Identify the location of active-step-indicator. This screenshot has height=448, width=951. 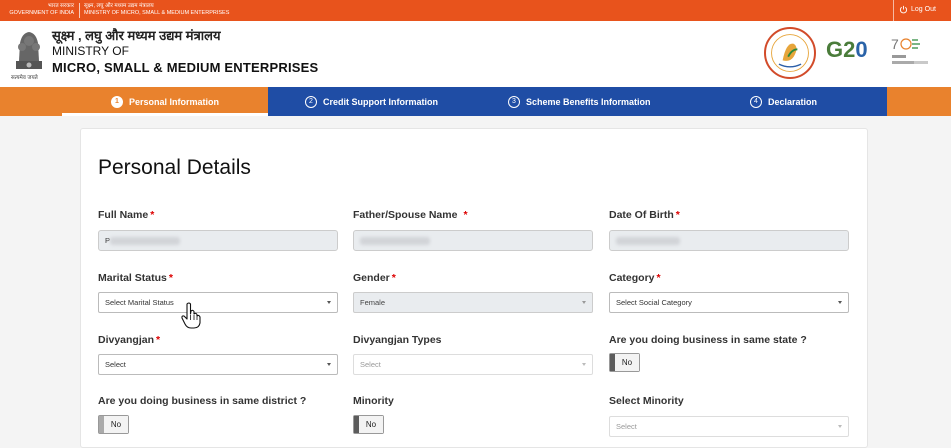
(165, 114).